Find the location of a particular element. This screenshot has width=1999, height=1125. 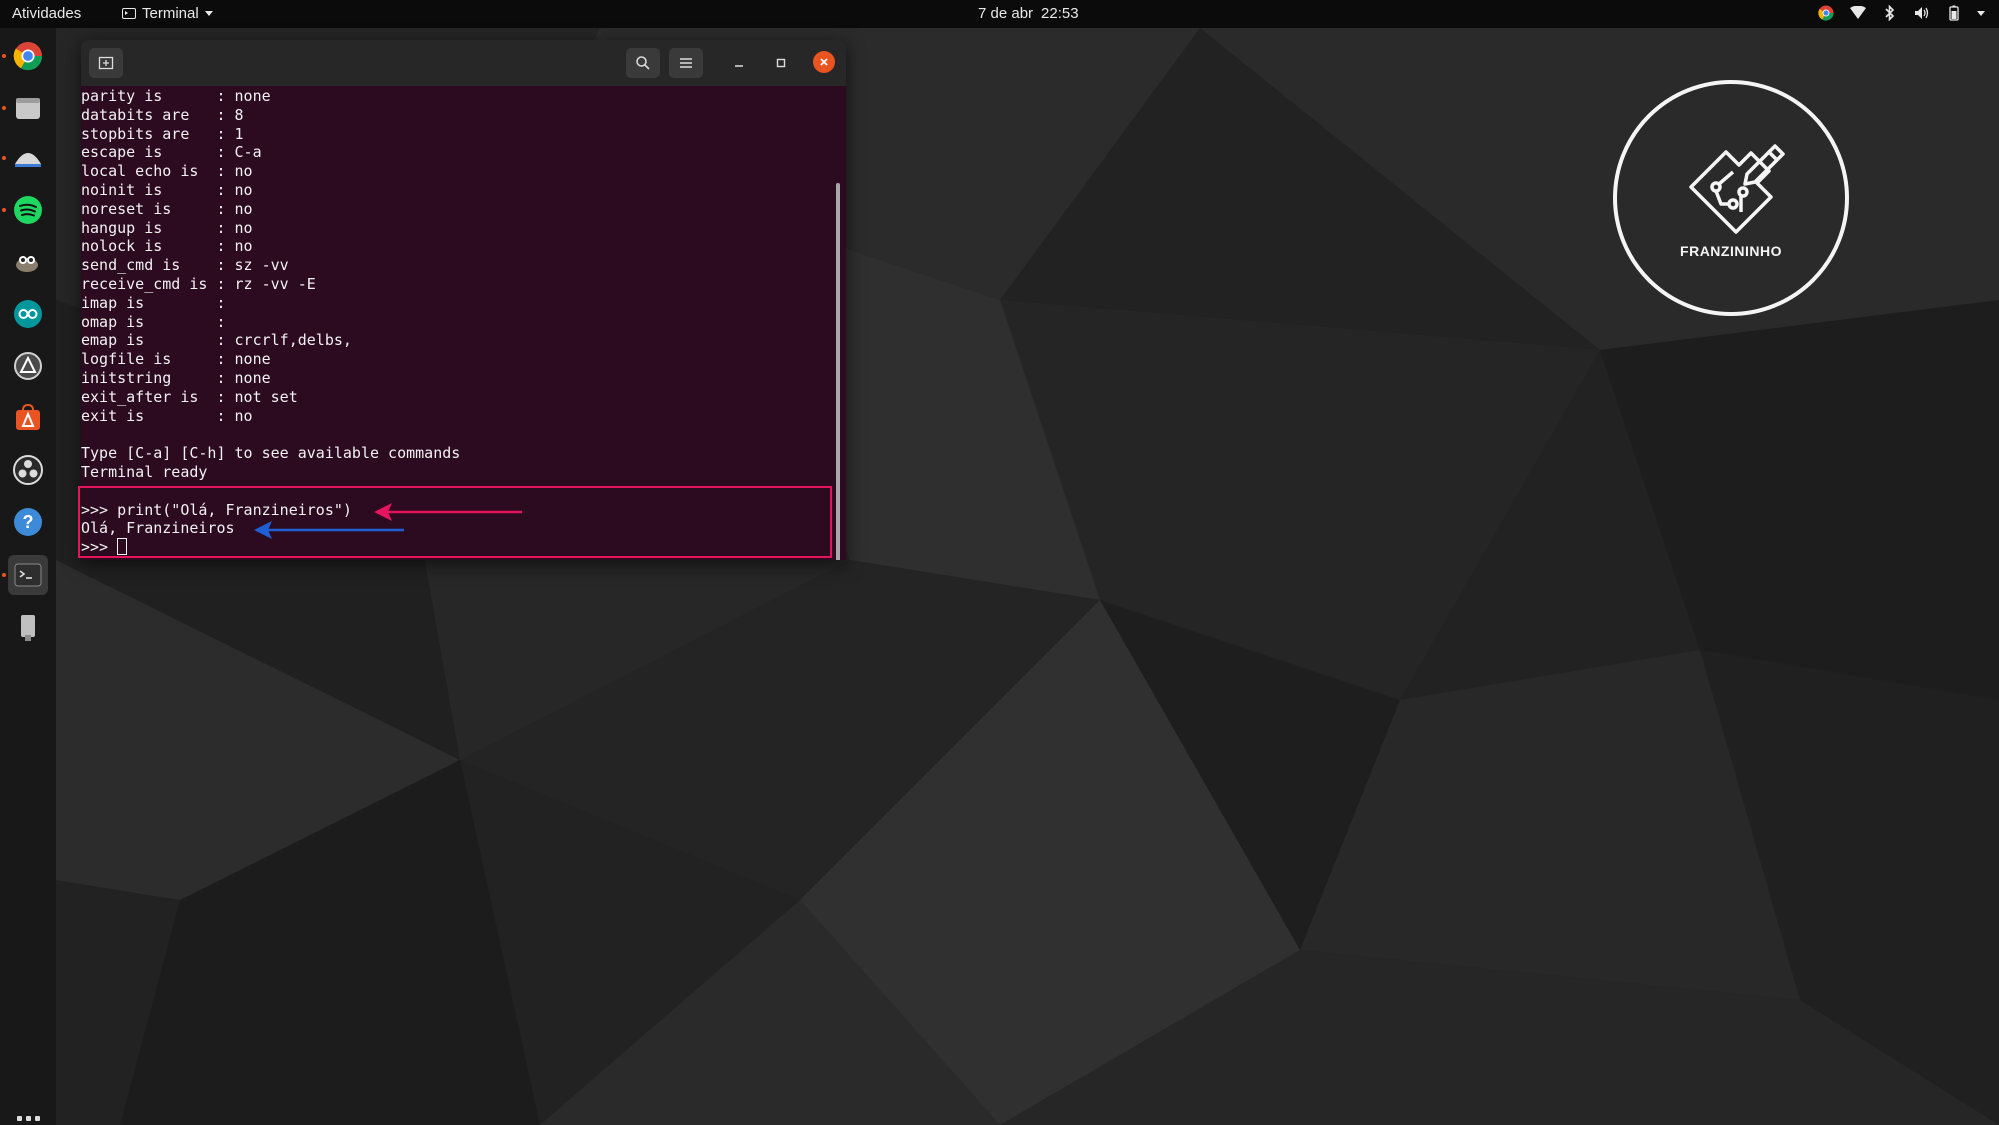

minimize-button is located at coordinates (739, 63).